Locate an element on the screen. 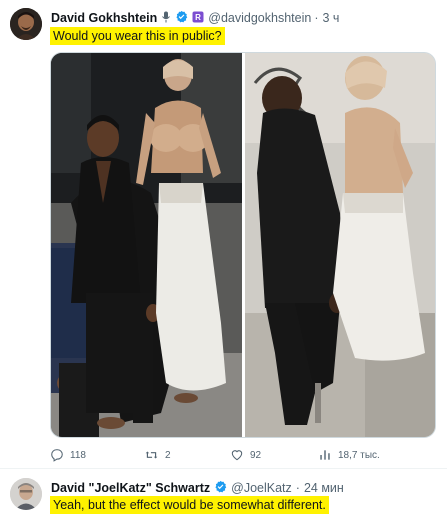 The height and width of the screenshot is (524, 447). tweet-text: Would you wear this in public? is located at coordinates (137, 36).